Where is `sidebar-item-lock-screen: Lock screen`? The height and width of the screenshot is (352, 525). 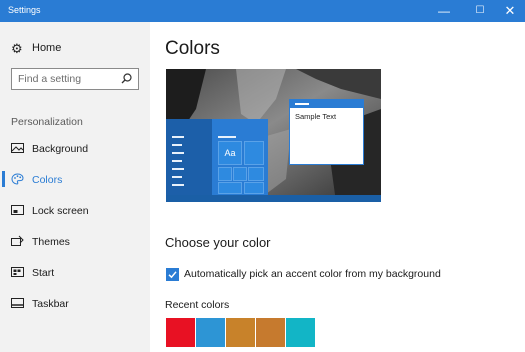
sidebar-item-lock-screen: Lock screen is located at coordinates (75, 210).